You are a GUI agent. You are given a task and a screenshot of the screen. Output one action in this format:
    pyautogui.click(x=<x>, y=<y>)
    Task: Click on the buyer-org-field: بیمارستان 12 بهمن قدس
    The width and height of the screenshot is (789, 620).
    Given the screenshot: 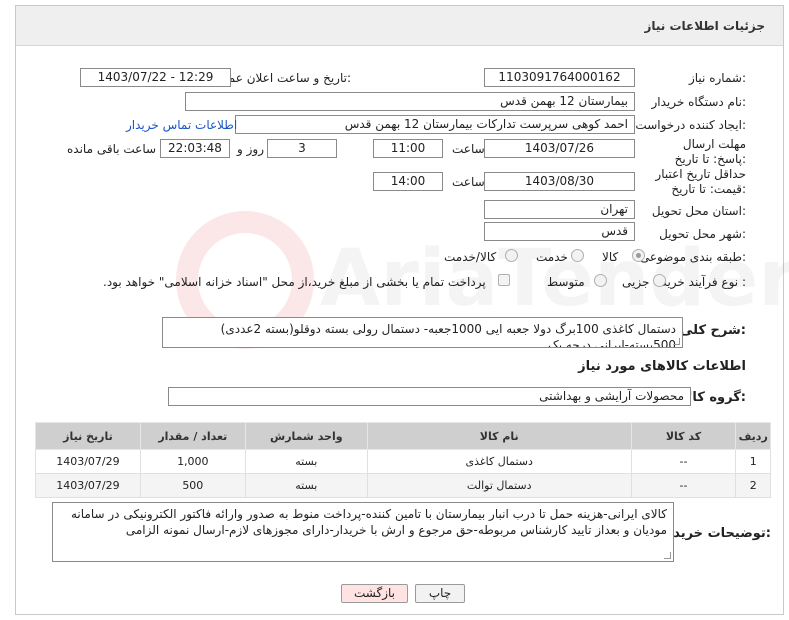 What is the action you would take?
    pyautogui.click(x=410, y=101)
    